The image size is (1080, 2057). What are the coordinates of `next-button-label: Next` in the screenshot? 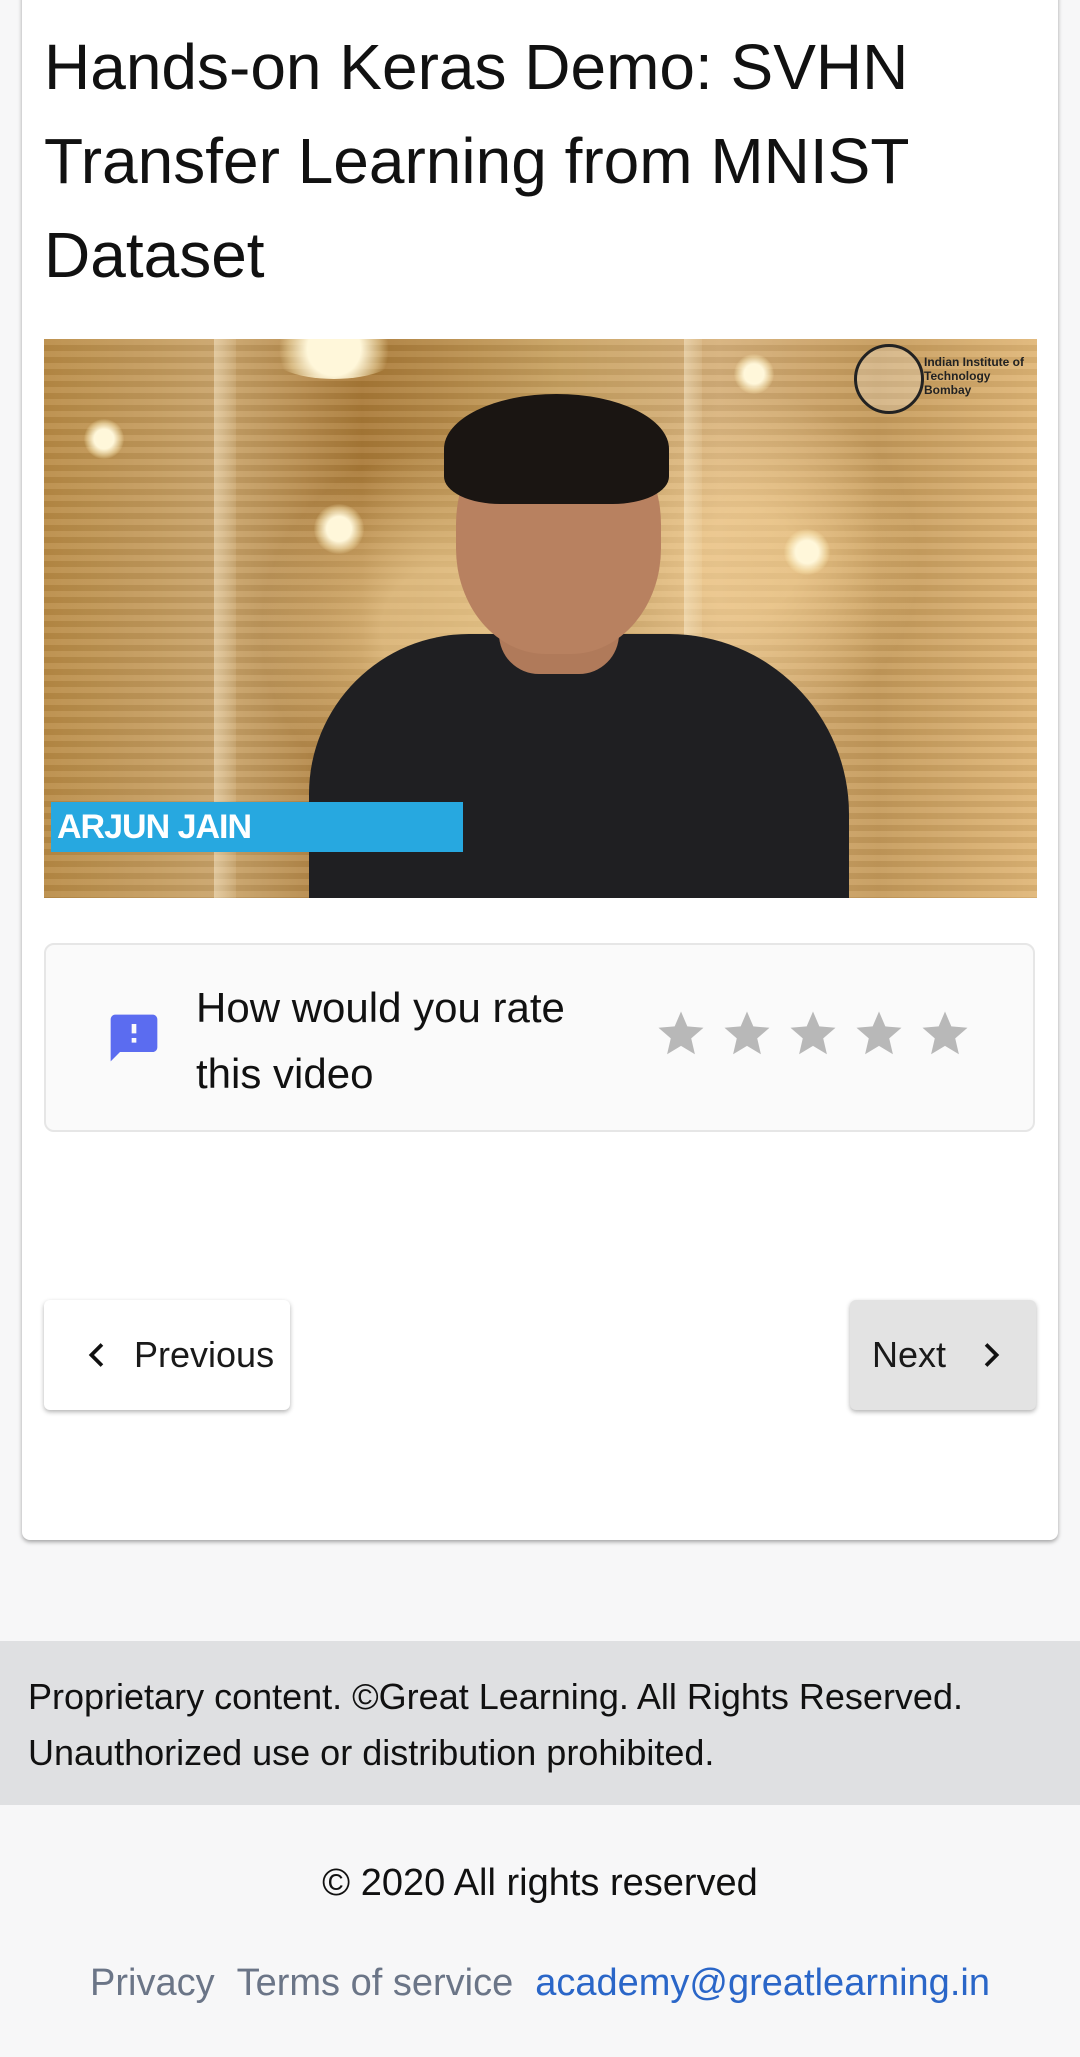 It's located at (909, 1354).